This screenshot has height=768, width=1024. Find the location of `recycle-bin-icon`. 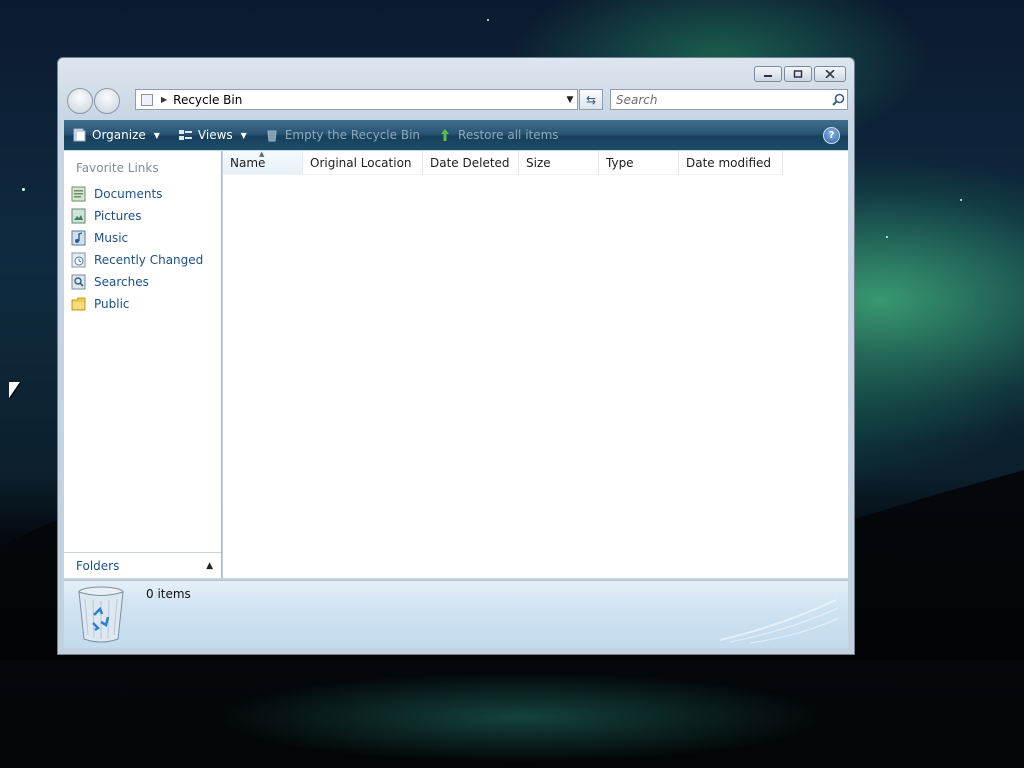

recycle-bin-icon is located at coordinates (101, 614).